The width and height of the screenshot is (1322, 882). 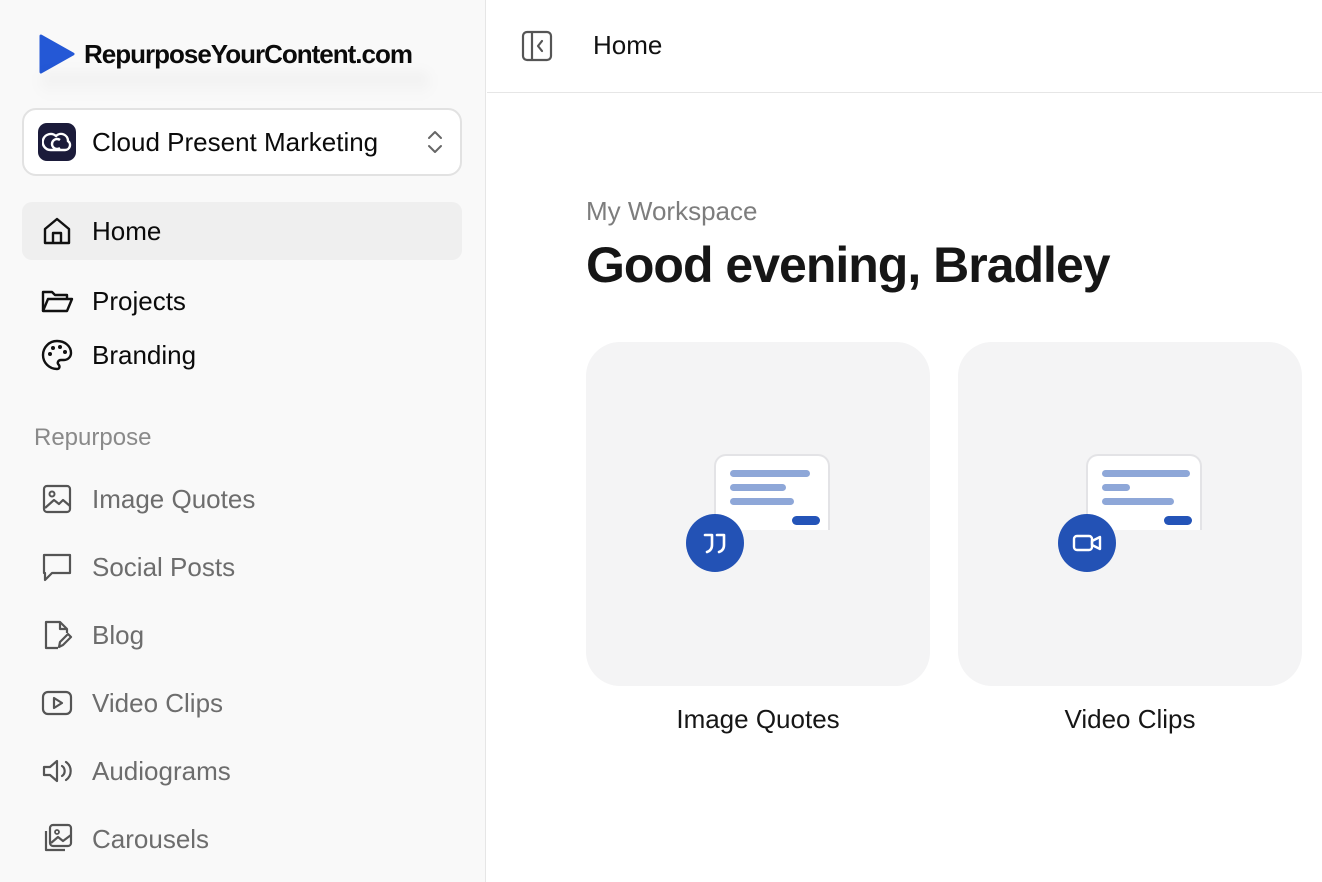 What do you see at coordinates (57, 567) in the screenshot?
I see `speech-bubble-icon` at bounding box center [57, 567].